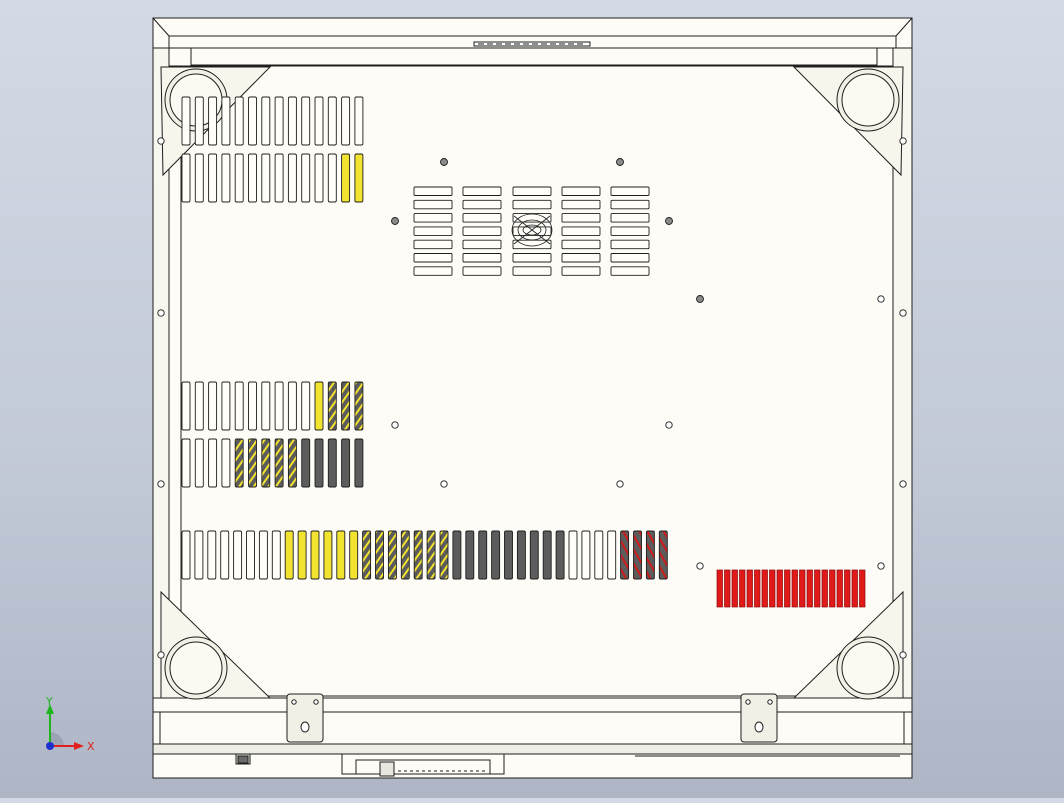 The height and width of the screenshot is (803, 1064). What do you see at coordinates (79, 746) in the screenshot?
I see `x-axis-arrow` at bounding box center [79, 746].